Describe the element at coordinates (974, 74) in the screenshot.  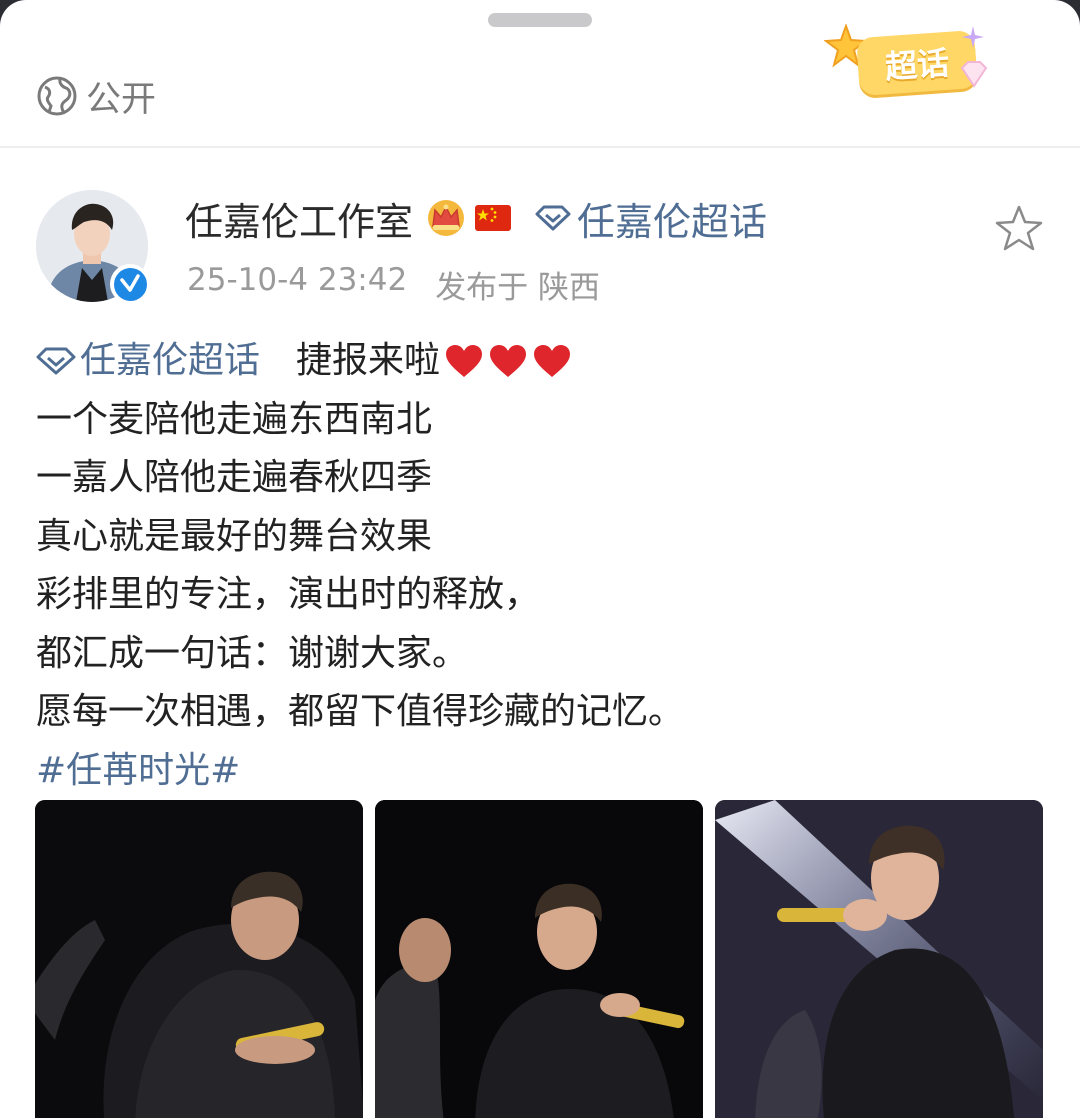
I see `gem-icon` at that location.